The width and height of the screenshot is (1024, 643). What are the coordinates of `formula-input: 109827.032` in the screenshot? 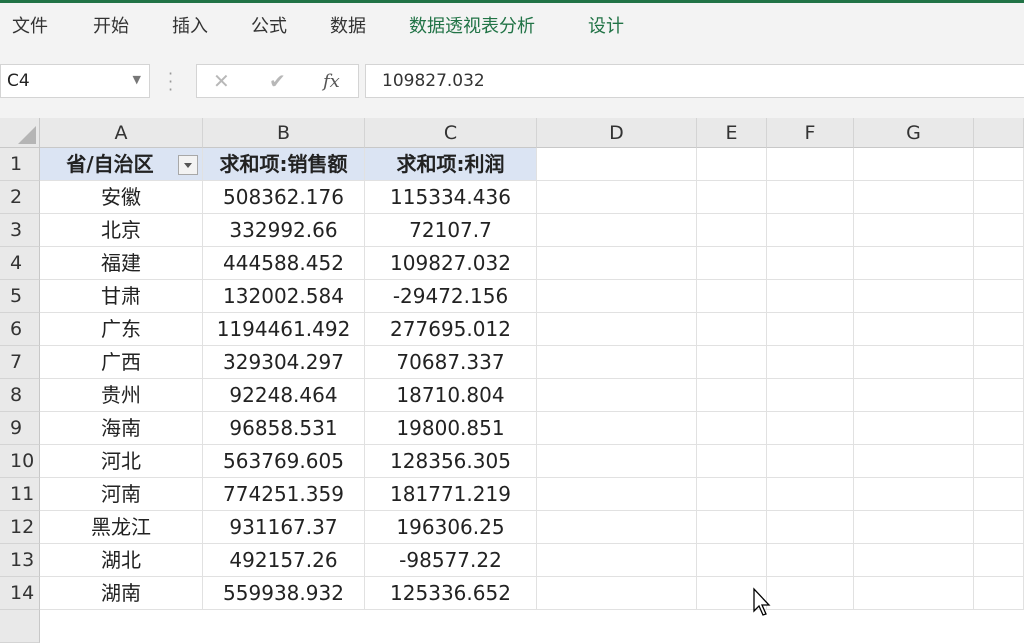 It's located at (694, 81).